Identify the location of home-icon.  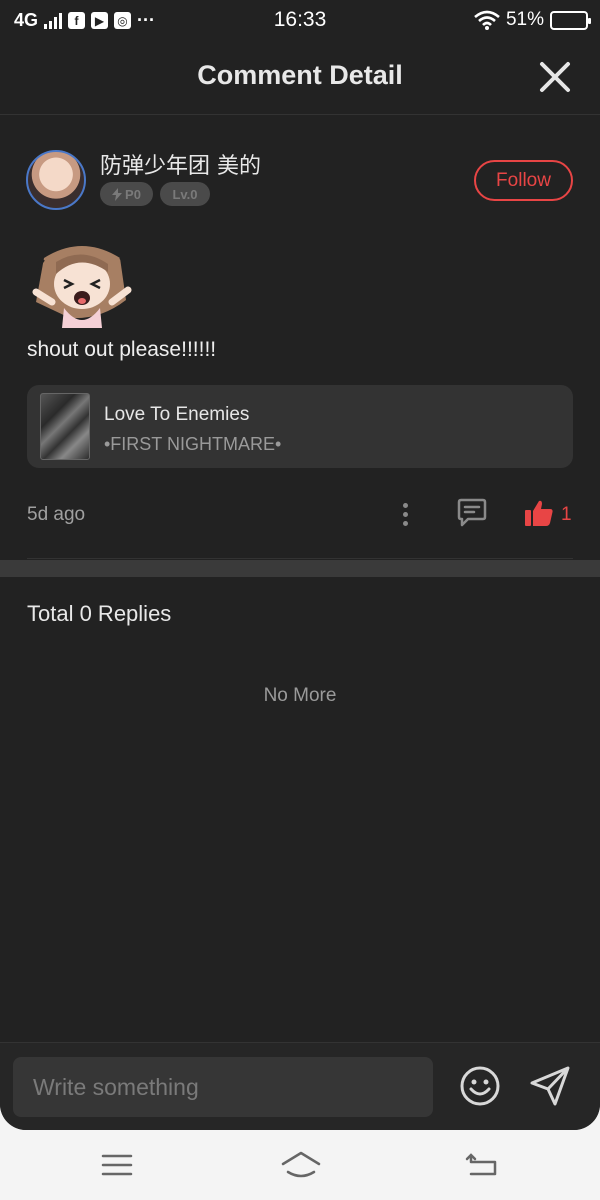
(301, 1165).